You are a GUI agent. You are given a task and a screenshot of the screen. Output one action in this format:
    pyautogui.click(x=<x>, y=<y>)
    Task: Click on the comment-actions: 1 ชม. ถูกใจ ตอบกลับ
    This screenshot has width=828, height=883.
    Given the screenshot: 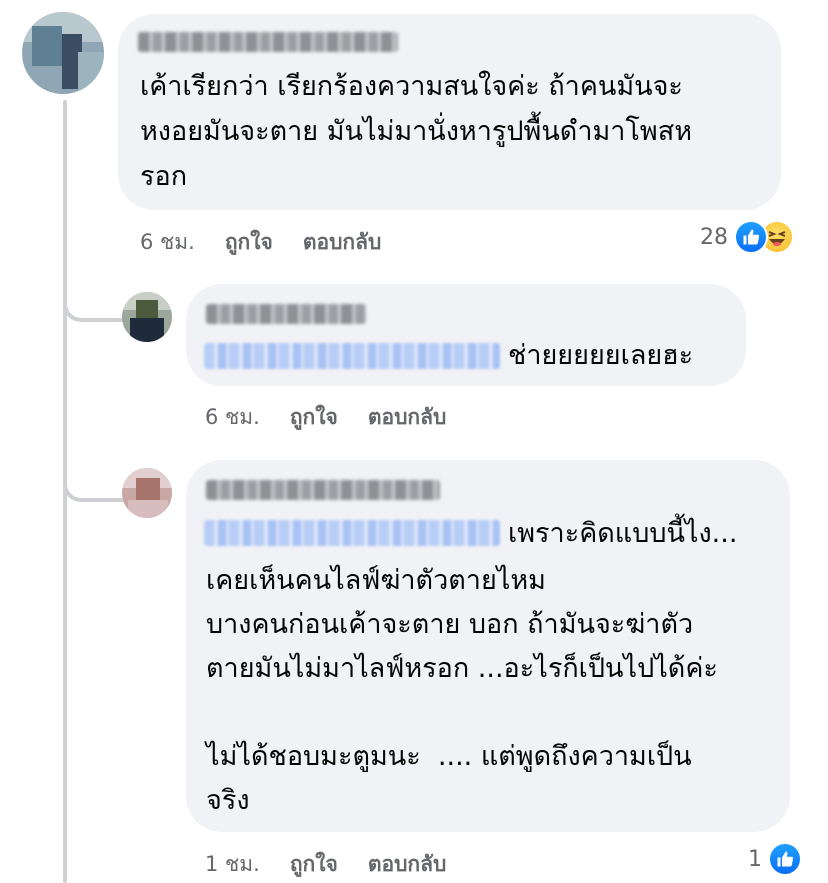 What is the action you would take?
    pyautogui.click(x=340, y=864)
    